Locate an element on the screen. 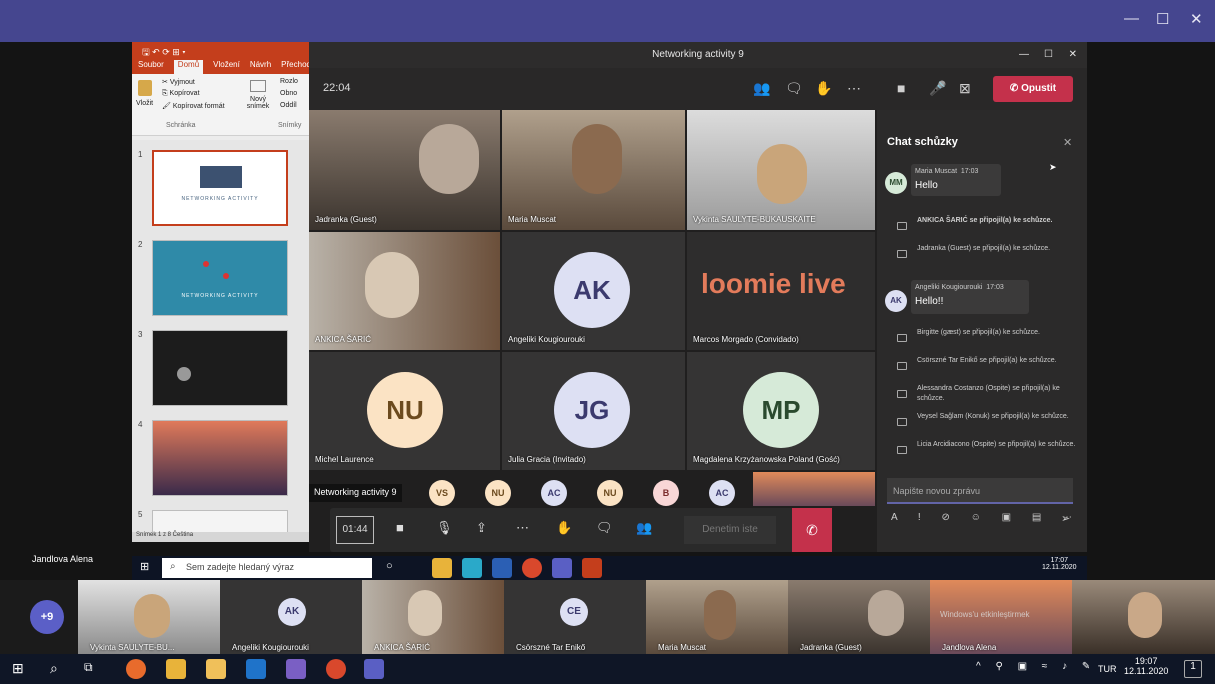  video-tile-michel: NU Michel Laurence is located at coordinates (404, 411).